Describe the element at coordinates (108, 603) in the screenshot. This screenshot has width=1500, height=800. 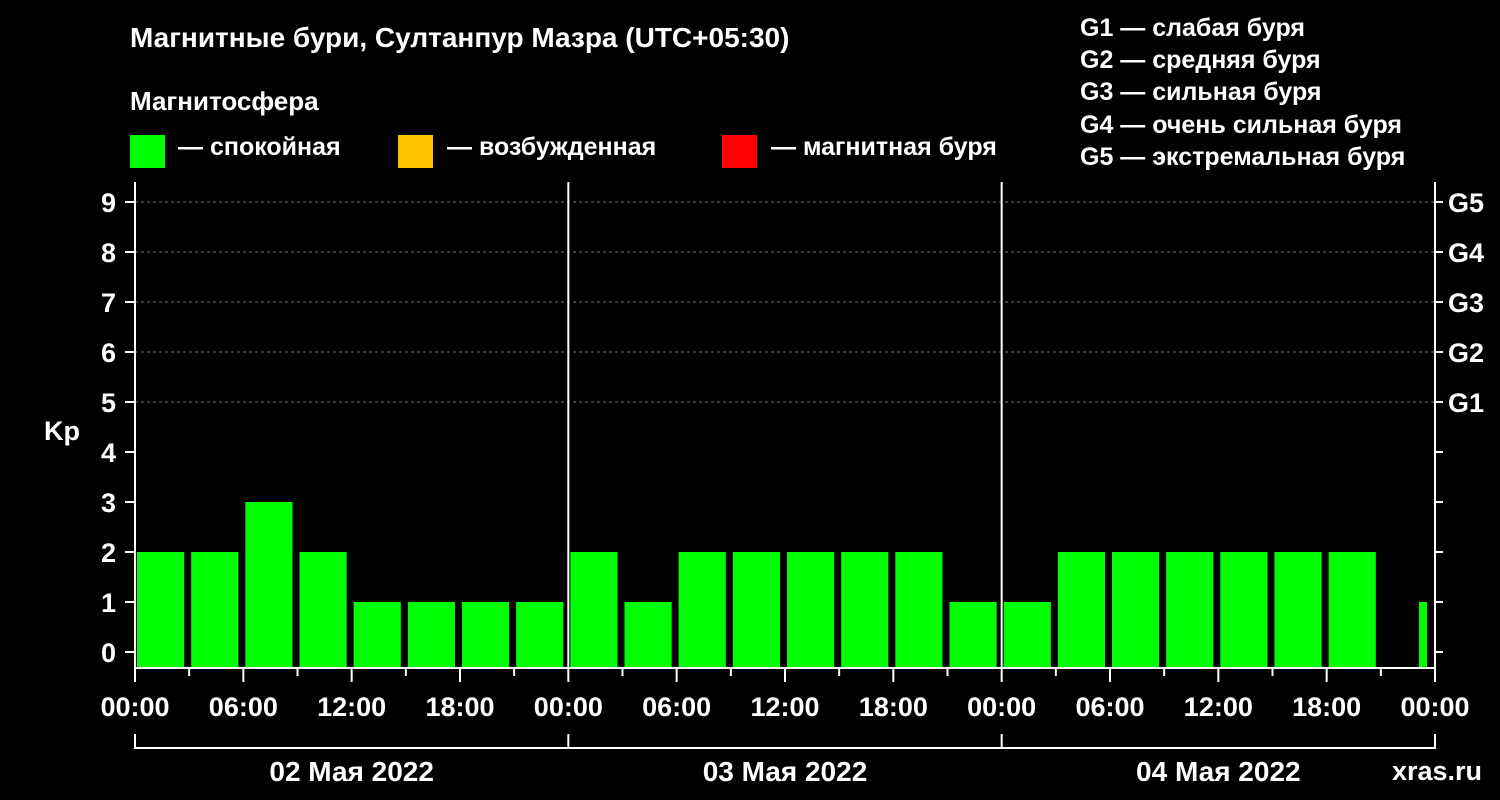
I see `y-tick-label: 1` at that location.